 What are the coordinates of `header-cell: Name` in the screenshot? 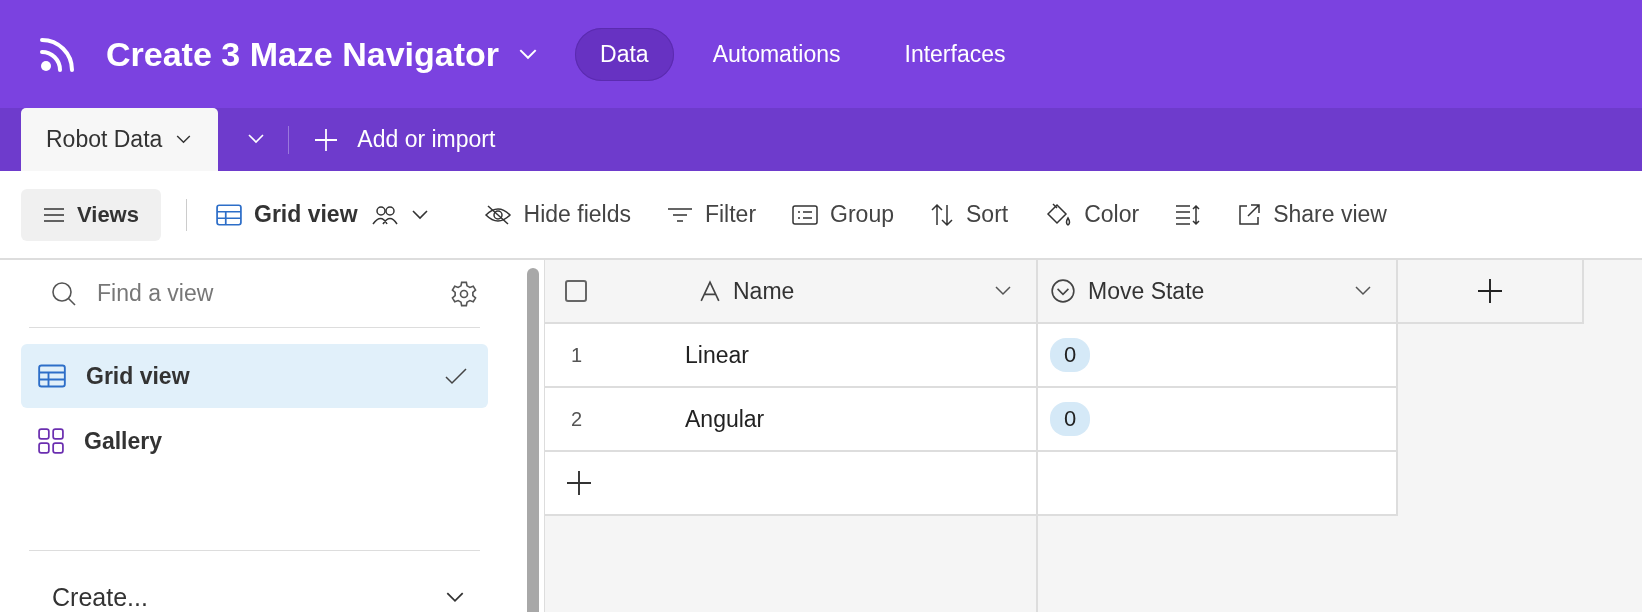 It's located at (791, 292).